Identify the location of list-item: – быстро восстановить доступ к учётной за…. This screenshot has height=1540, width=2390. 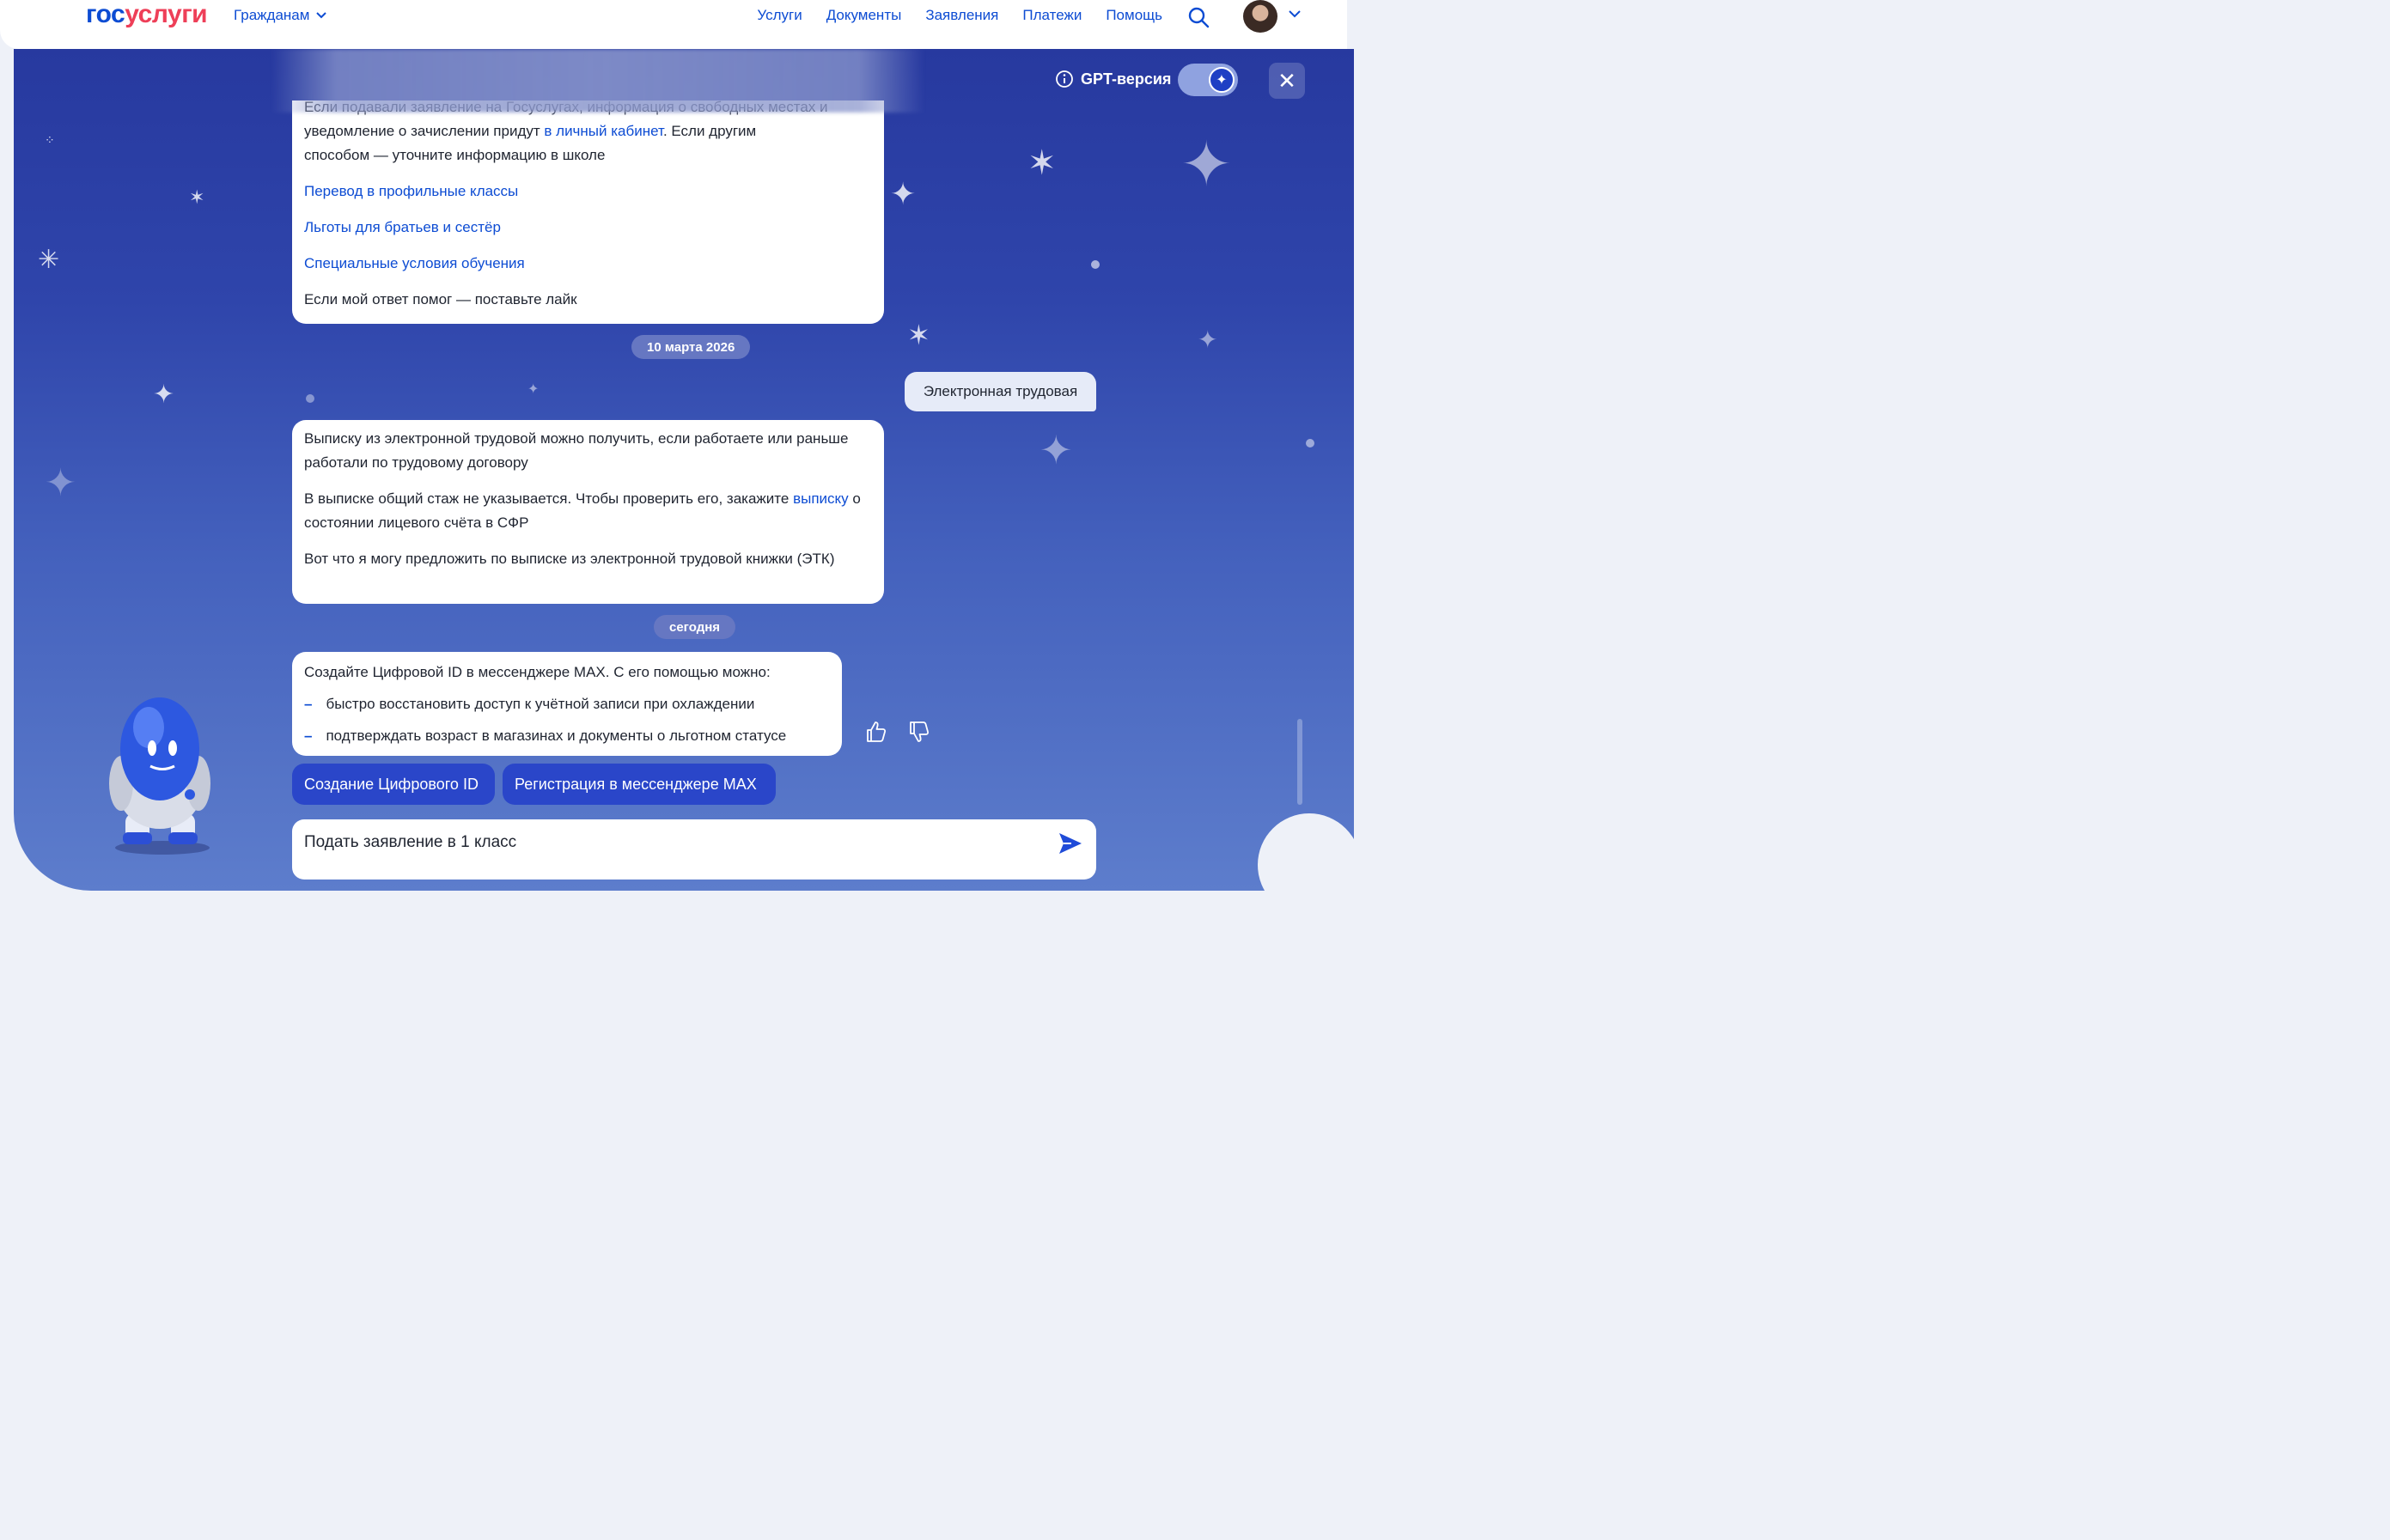
(567, 704).